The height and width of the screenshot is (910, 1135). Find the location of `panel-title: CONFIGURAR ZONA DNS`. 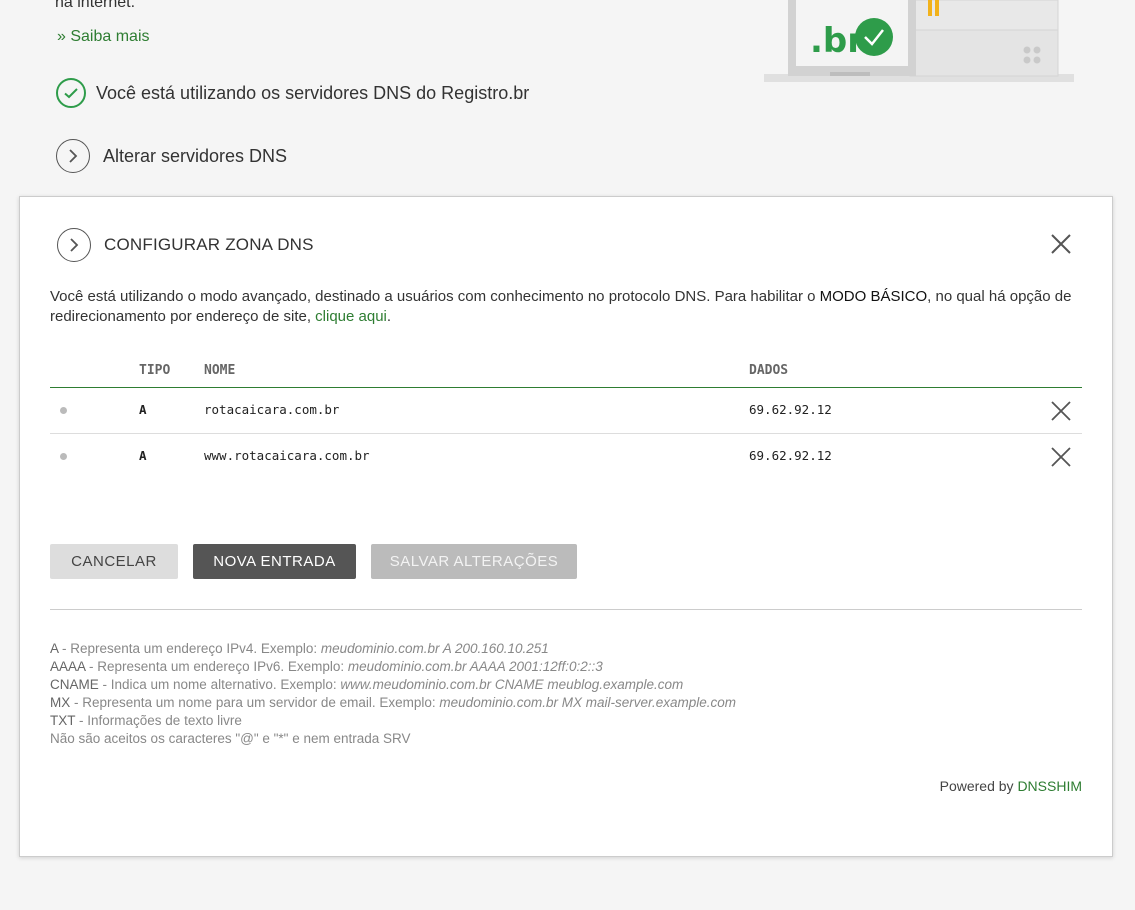

panel-title: CONFIGURAR ZONA DNS is located at coordinates (209, 244).